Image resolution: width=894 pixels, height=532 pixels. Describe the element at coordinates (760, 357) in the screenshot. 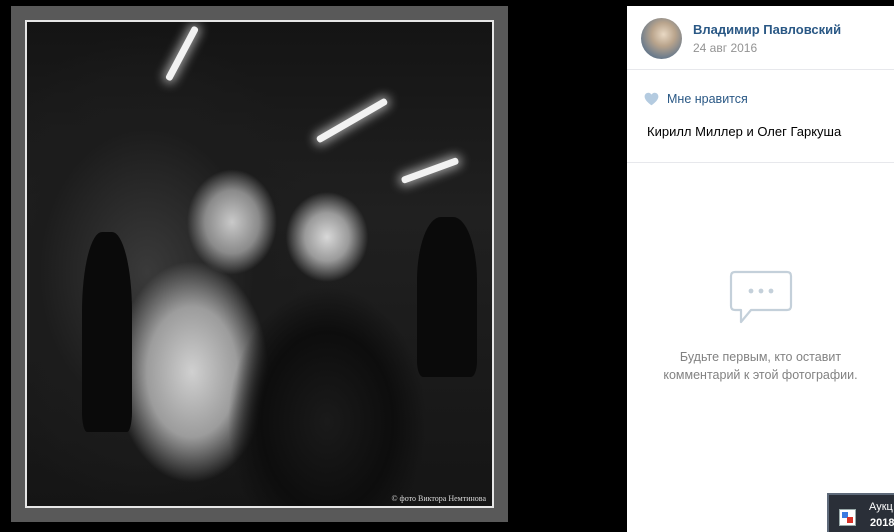

I see `comments-empty-line: Будьте первым, кто оставит` at that location.